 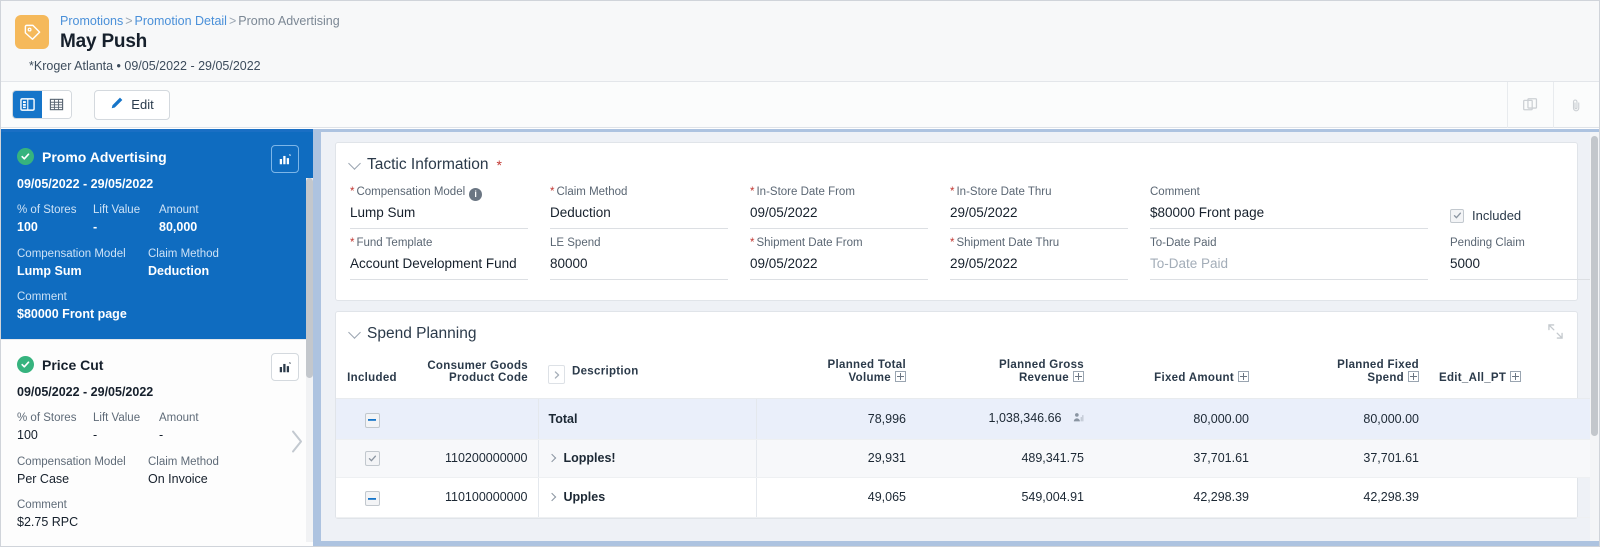 What do you see at coordinates (1300, 257) in the screenshot?
I see `field-to-date-paid: To-Date Paid To-Date Paid` at bounding box center [1300, 257].